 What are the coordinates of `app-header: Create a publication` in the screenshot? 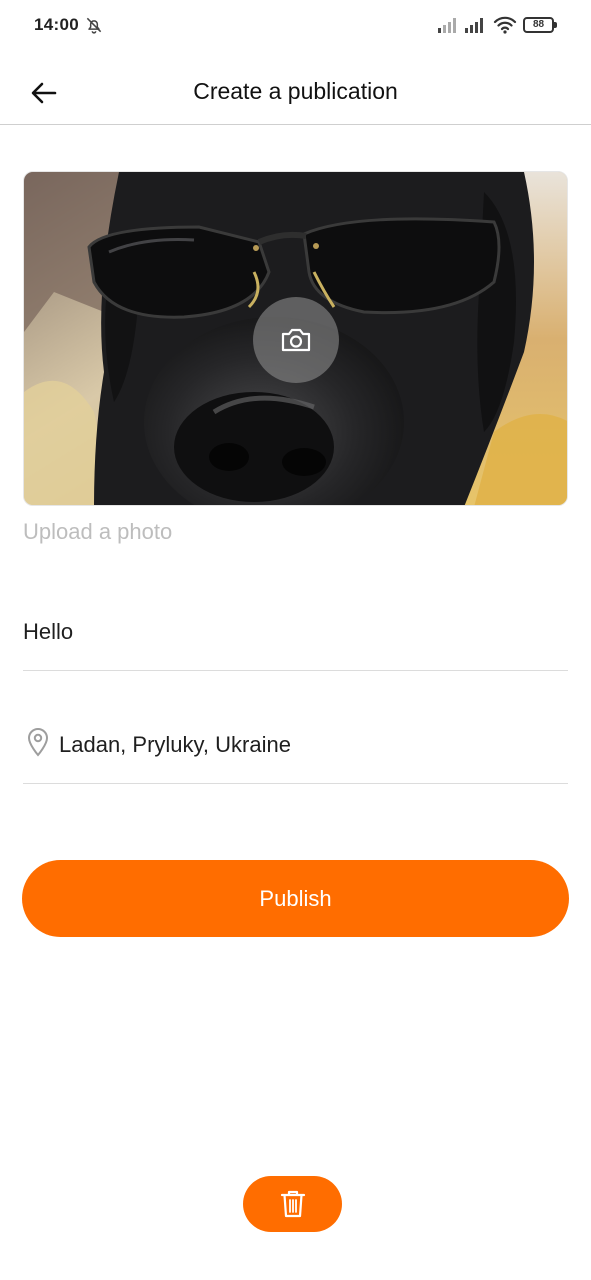 It's located at (295, 90).